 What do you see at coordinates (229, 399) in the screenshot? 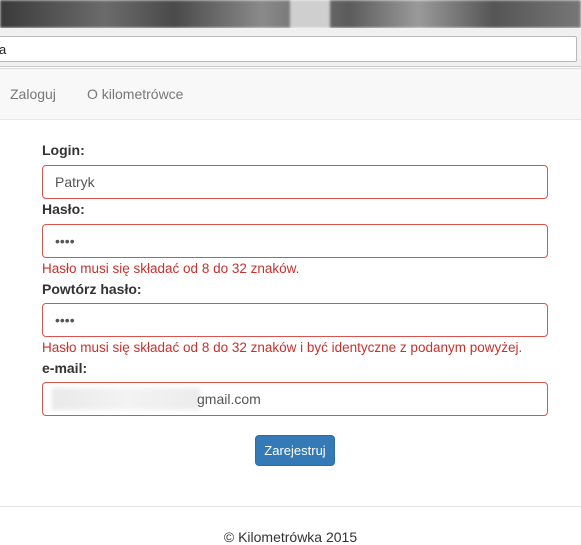
I see `email-input-visible-text: gmail.com` at bounding box center [229, 399].